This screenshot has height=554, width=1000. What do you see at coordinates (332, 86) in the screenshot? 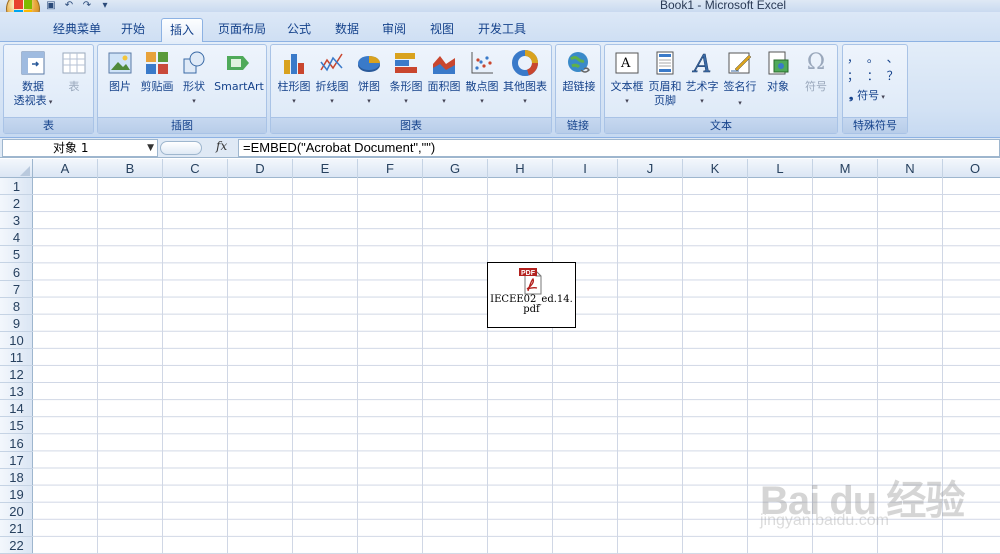
I see `line-chart-label: 折线图` at bounding box center [332, 86].